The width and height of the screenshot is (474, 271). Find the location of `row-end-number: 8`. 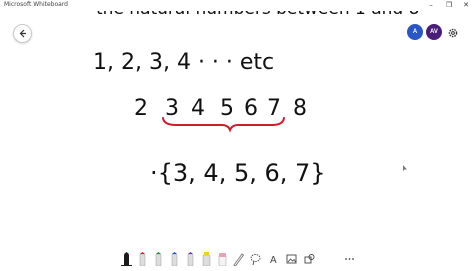

row-end-number: 8 is located at coordinates (300, 108).